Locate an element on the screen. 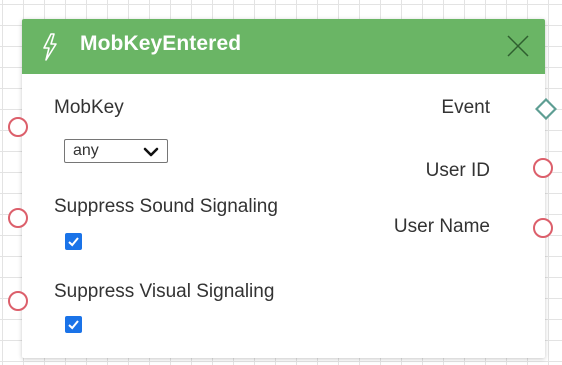  user-id-output-port is located at coordinates (543, 168).